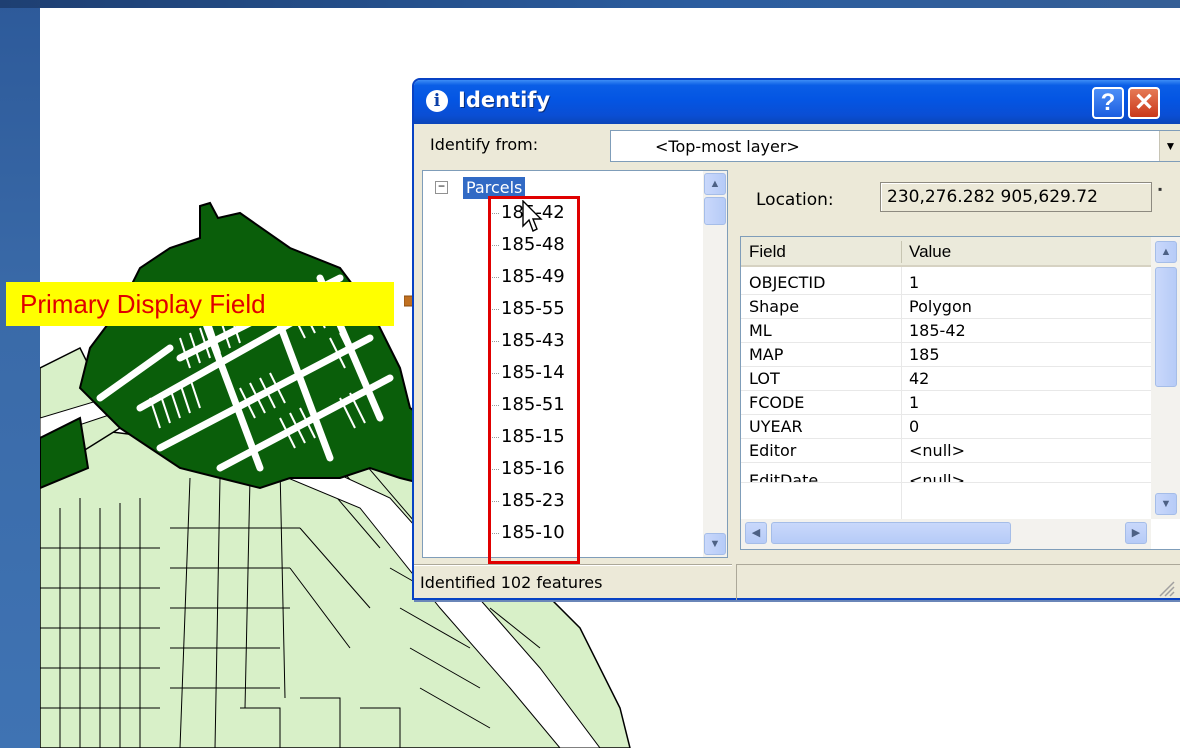 The image size is (1180, 748). What do you see at coordinates (946, 379) in the screenshot?
I see `table-row: LOT 42` at bounding box center [946, 379].